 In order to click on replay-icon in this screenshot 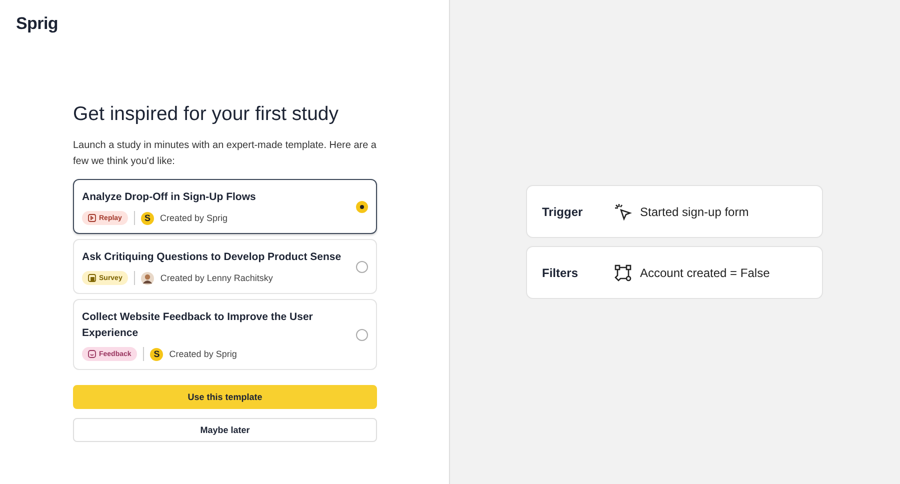, I will do `click(92, 218)`.